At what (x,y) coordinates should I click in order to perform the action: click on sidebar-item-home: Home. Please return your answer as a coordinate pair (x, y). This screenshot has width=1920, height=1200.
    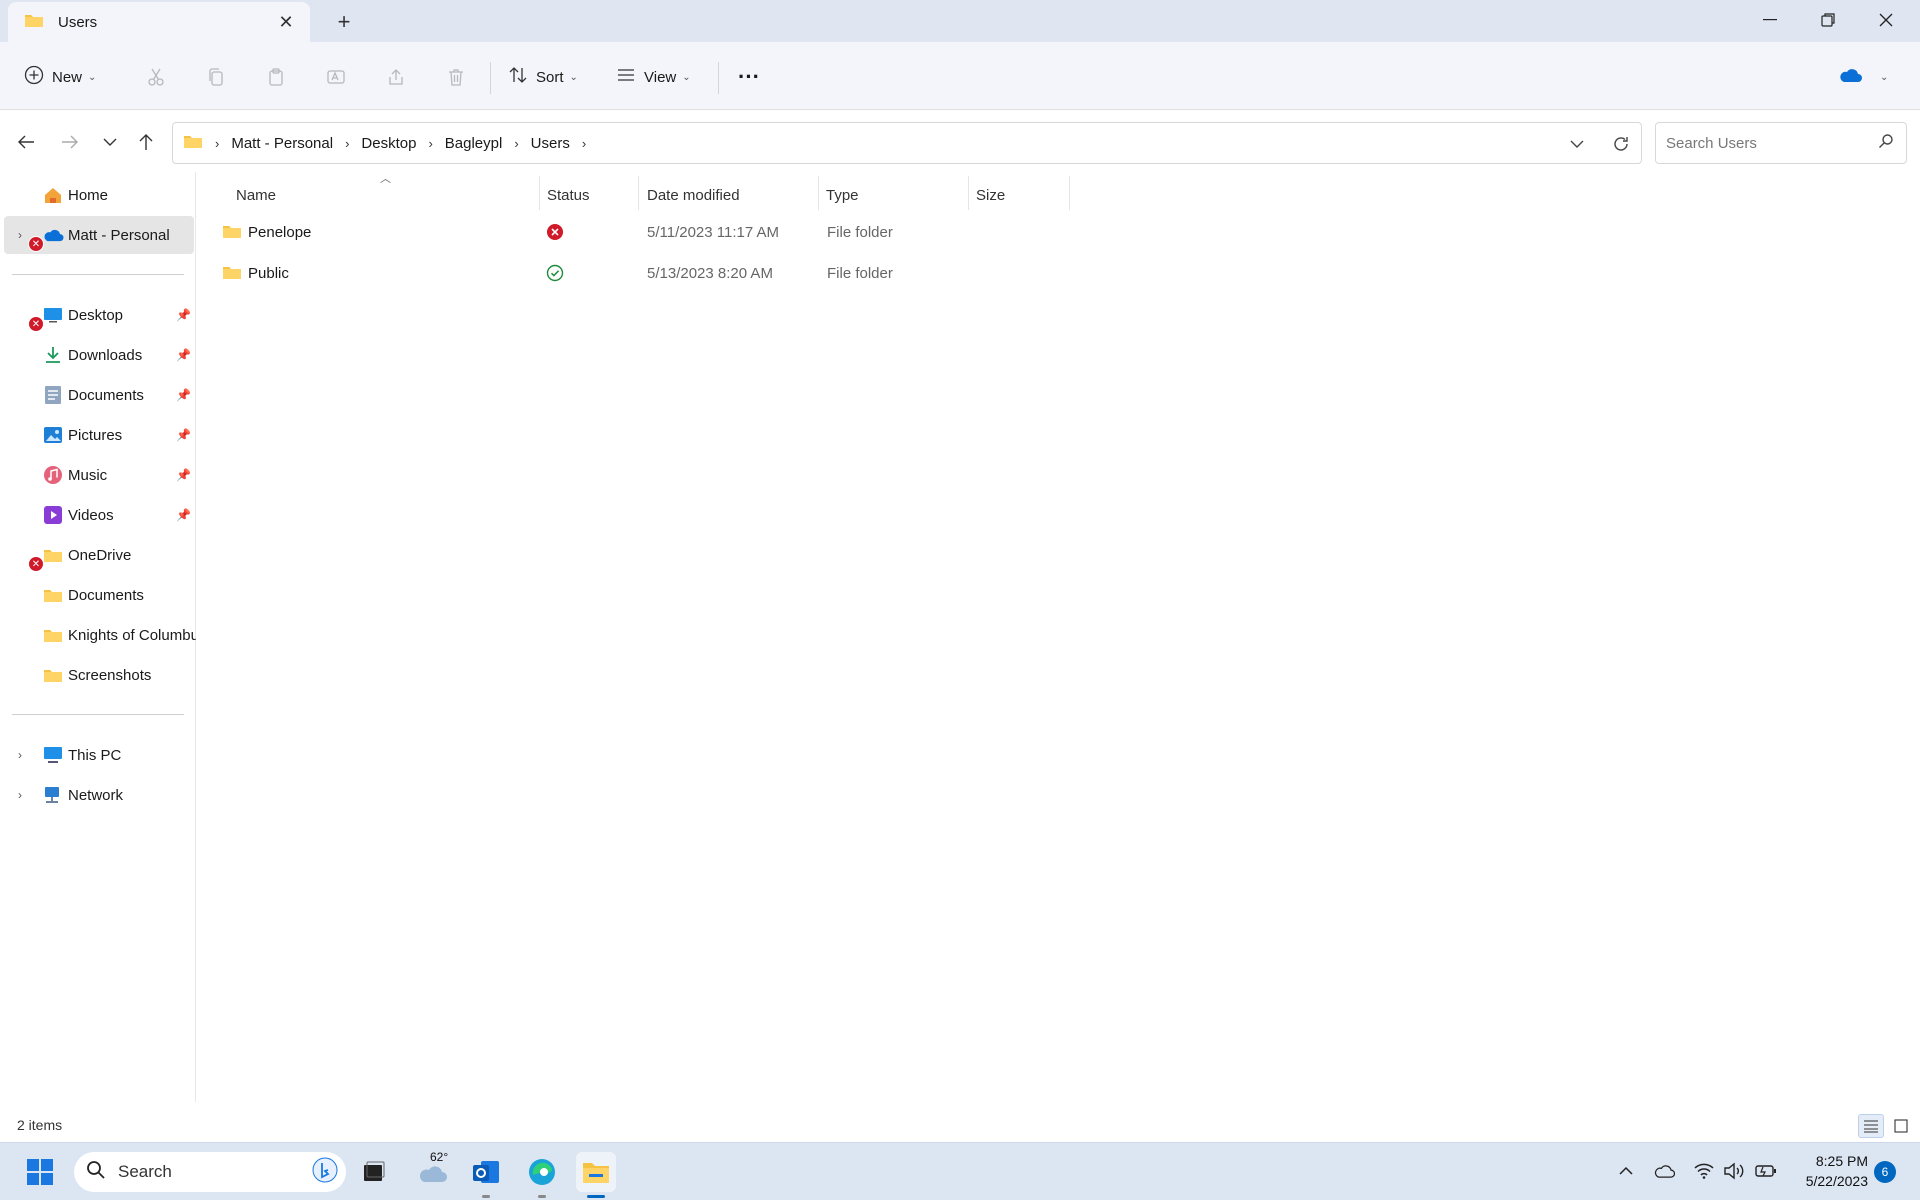
    Looking at the image, I should click on (99, 195).